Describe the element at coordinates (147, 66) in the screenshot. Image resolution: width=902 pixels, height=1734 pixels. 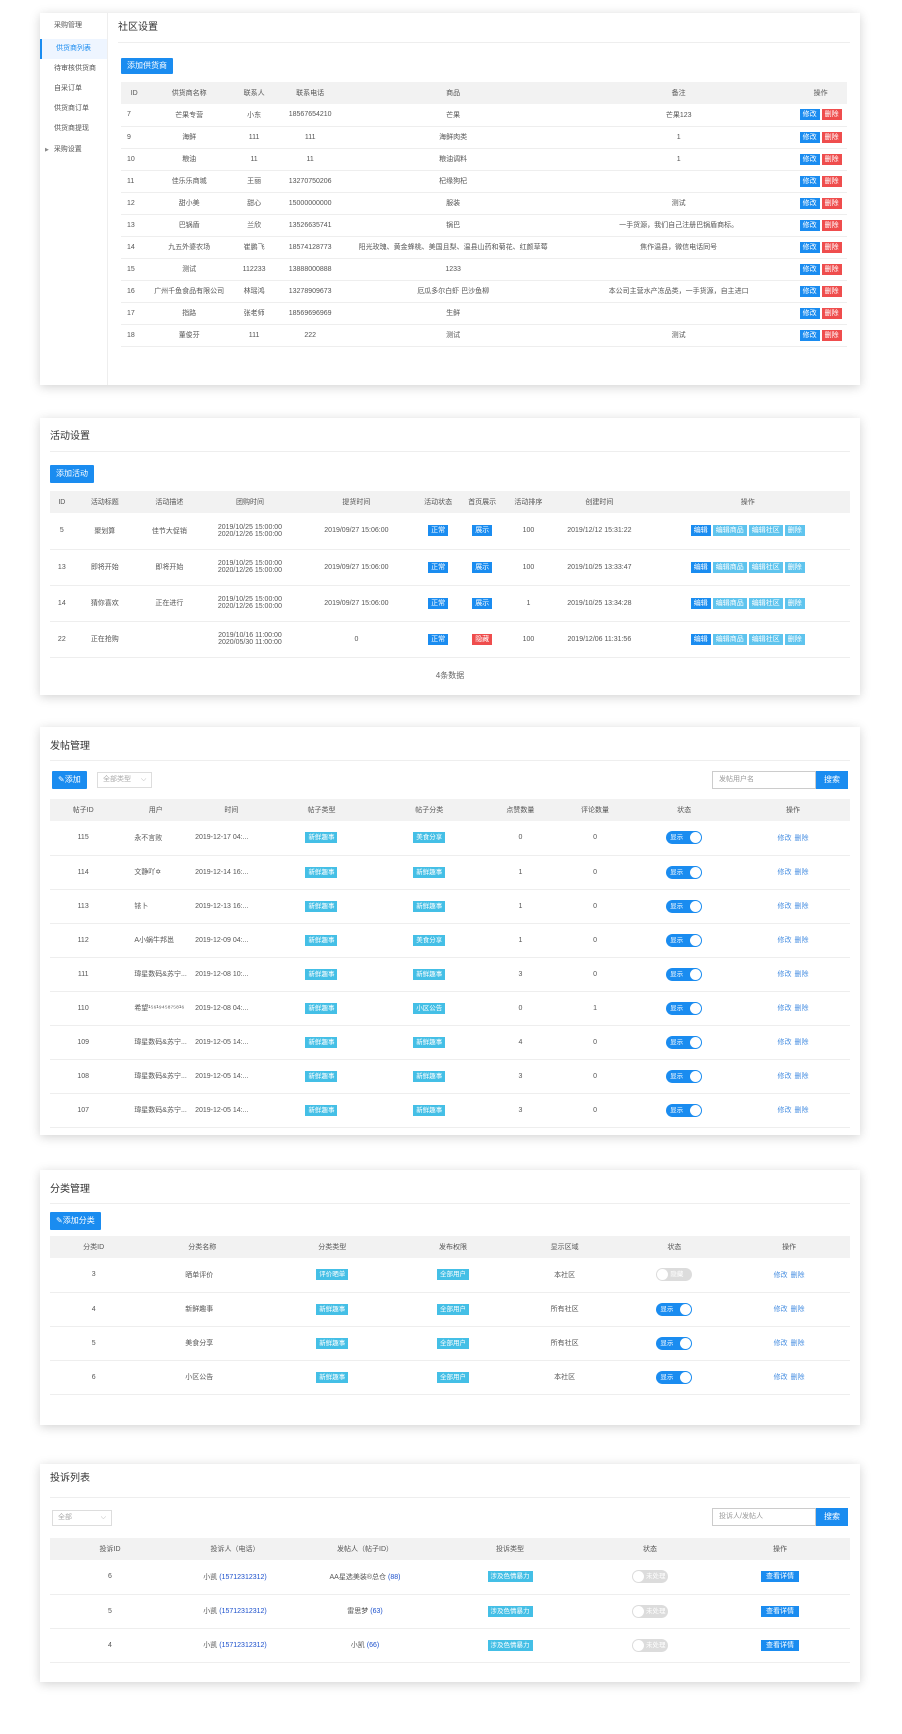
I see `add-supplier-button: 添加供货商` at that location.